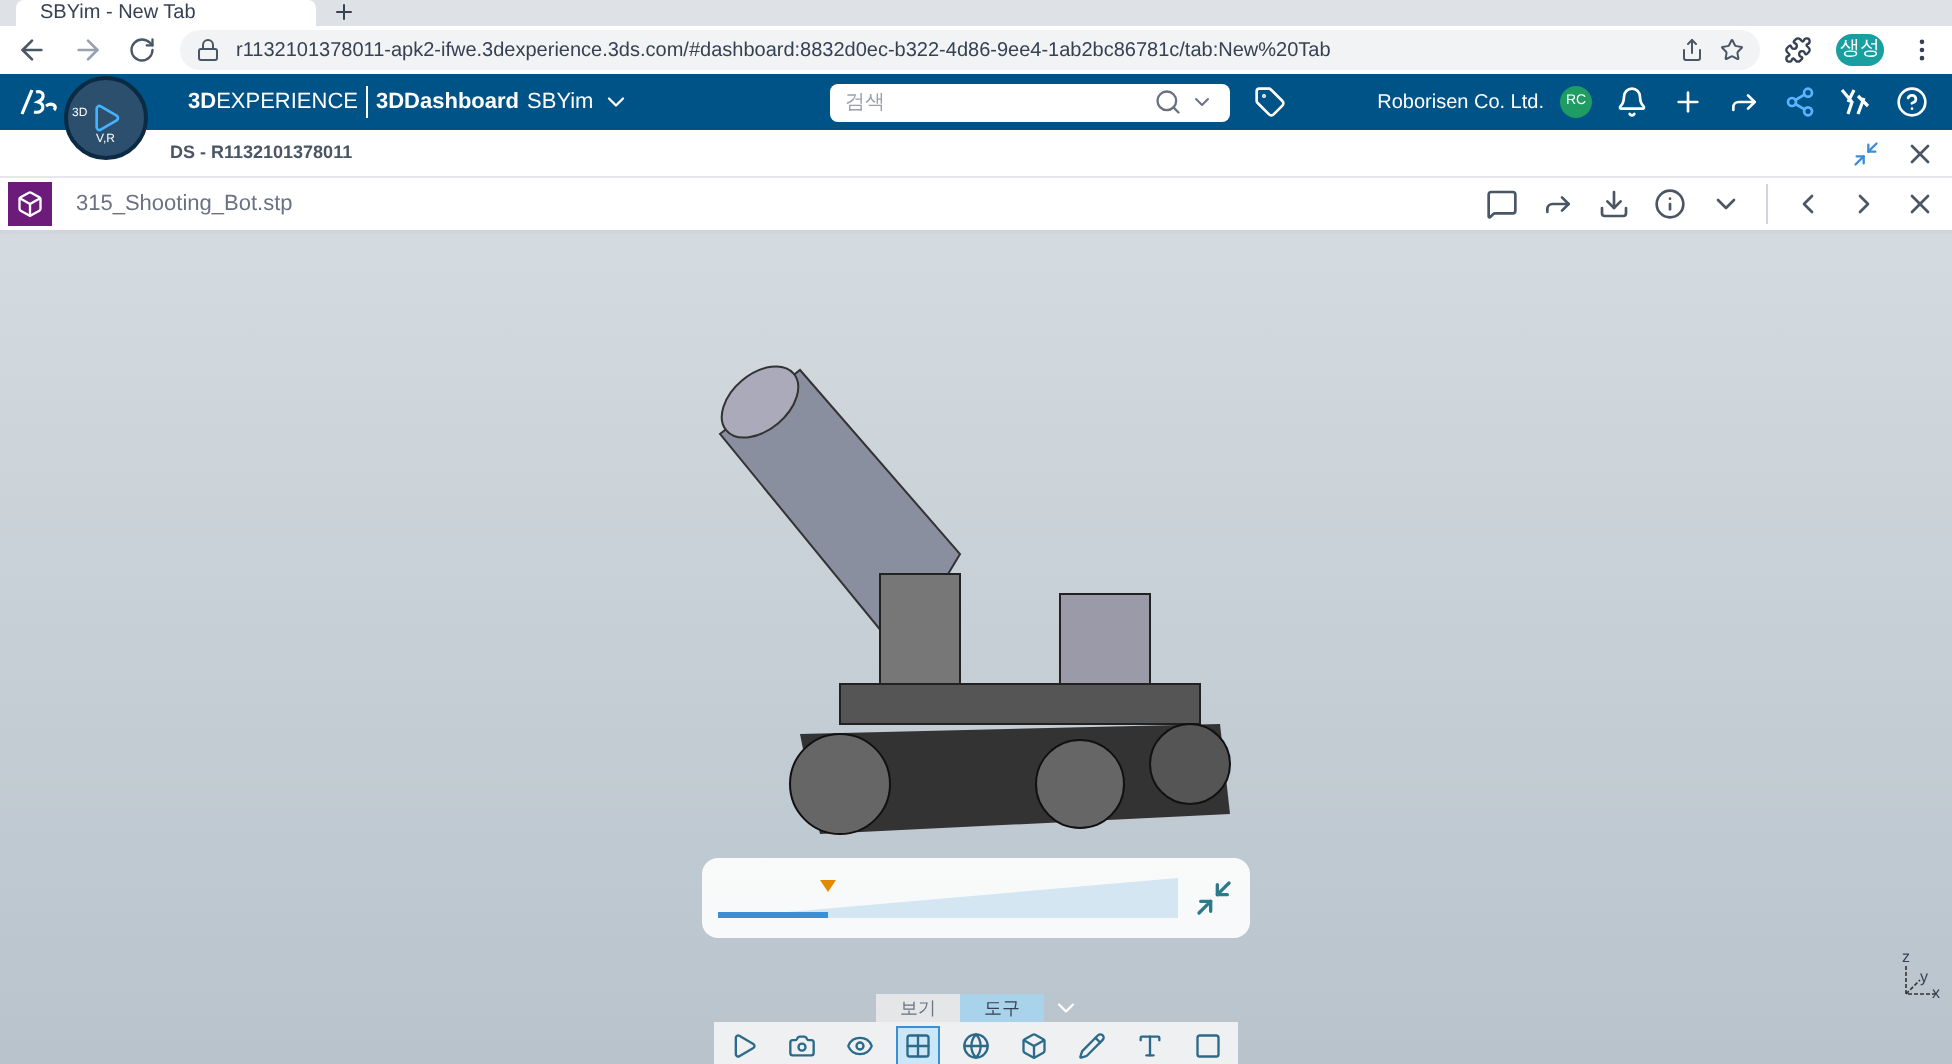 The height and width of the screenshot is (1064, 1952). What do you see at coordinates (1798, 50) in the screenshot?
I see `extensions-icon` at bounding box center [1798, 50].